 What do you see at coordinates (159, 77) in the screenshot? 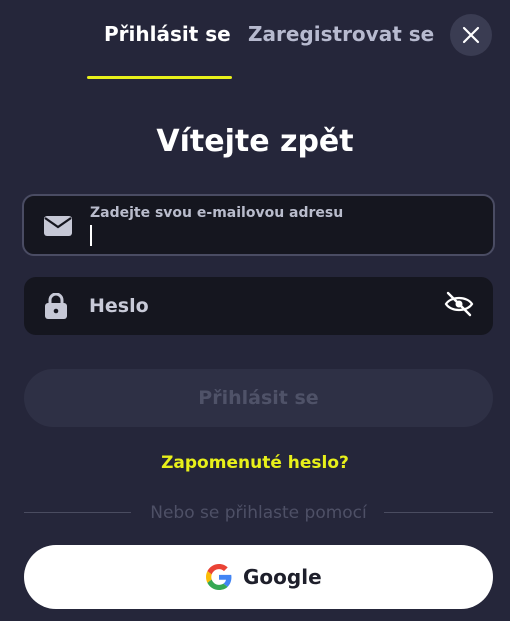
I see `active-tab-indicator` at bounding box center [159, 77].